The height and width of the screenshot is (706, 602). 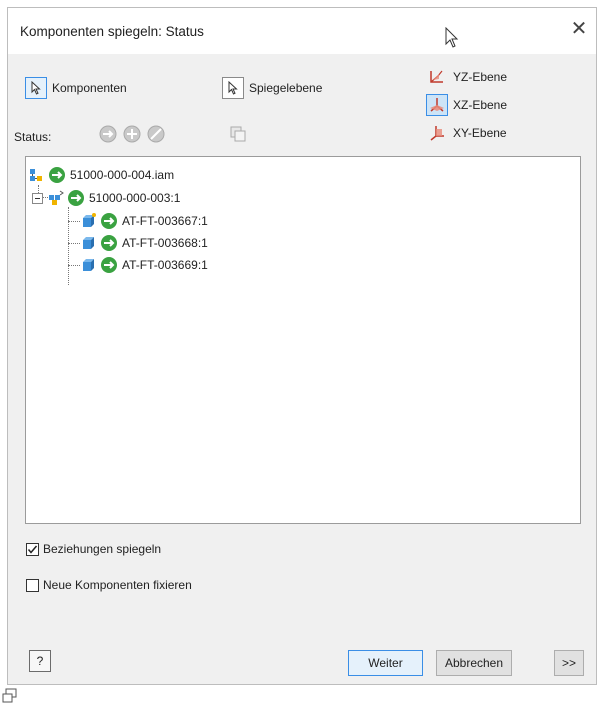 I want to click on restore-window-icon, so click(x=10, y=696).